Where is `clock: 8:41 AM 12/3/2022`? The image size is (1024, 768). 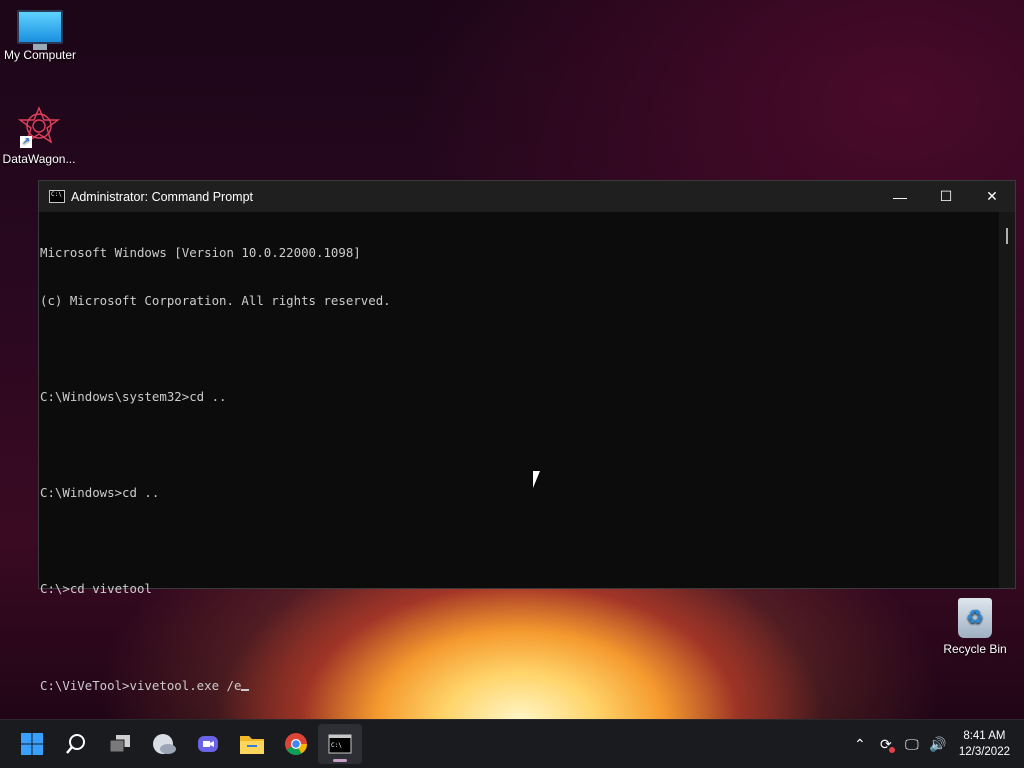 clock: 8:41 AM 12/3/2022 is located at coordinates (987, 744).